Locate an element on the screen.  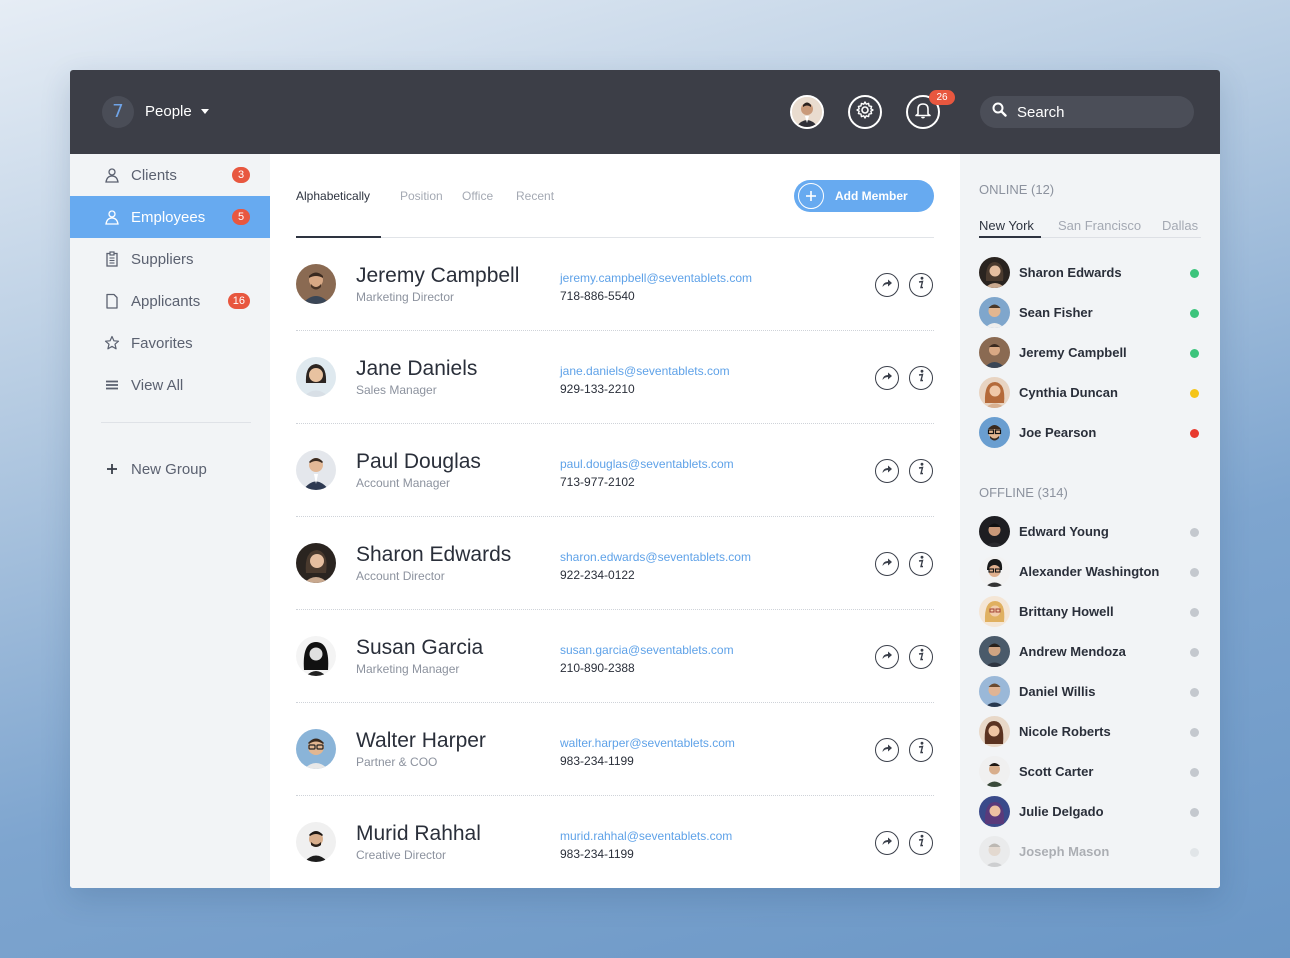
offline-person: Julie Delgado is located at coordinates (1090, 812).